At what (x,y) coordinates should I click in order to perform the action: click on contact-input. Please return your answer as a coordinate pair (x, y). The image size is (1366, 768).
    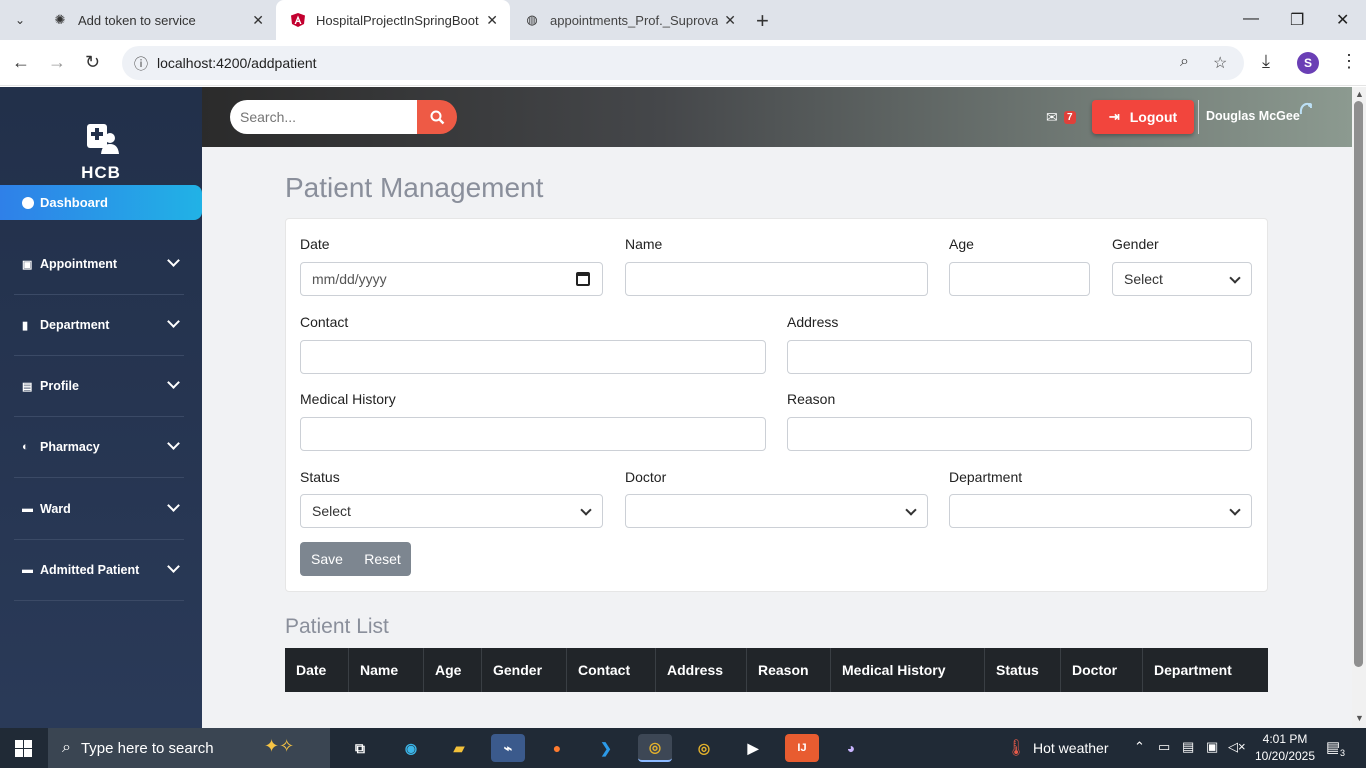
    Looking at the image, I should click on (533, 357).